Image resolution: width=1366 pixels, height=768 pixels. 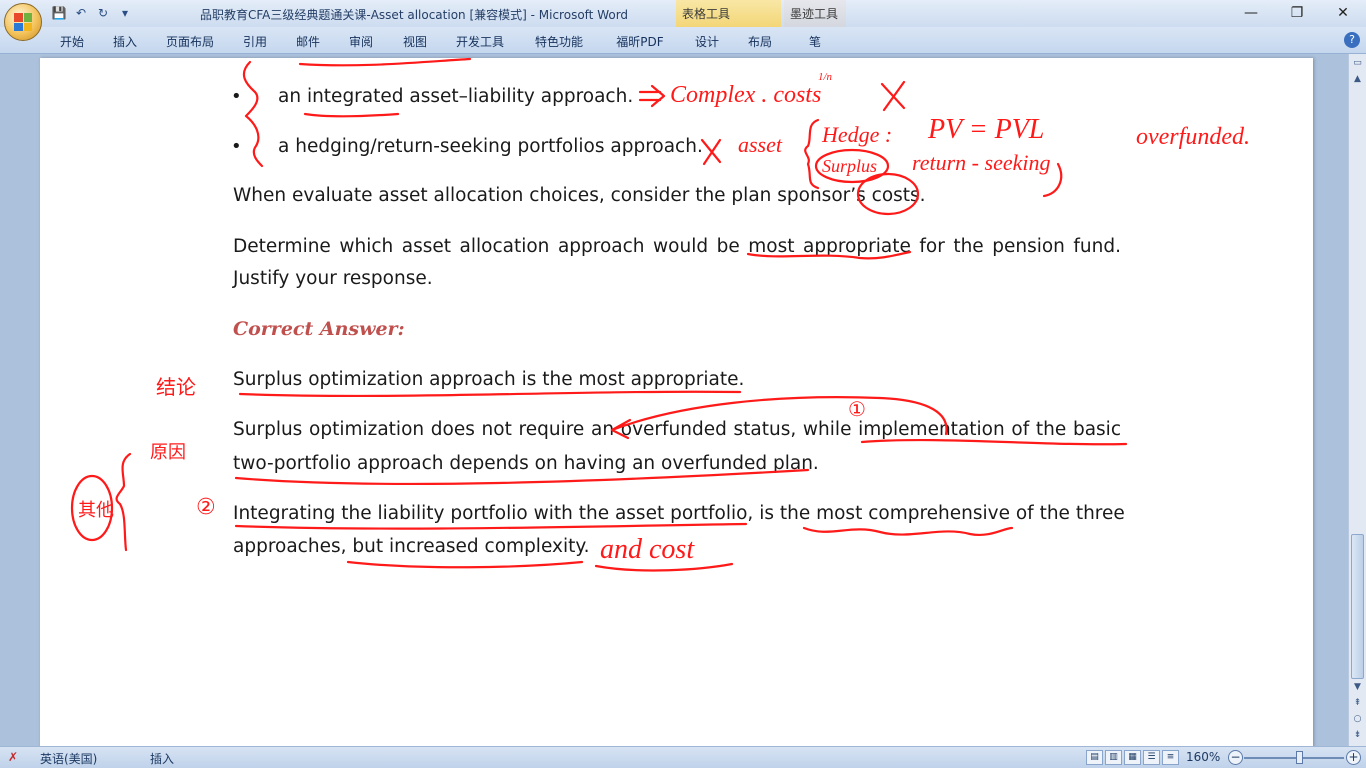 What do you see at coordinates (1357, 687) in the screenshot?
I see `scroll-down-icon: ▼` at bounding box center [1357, 687].